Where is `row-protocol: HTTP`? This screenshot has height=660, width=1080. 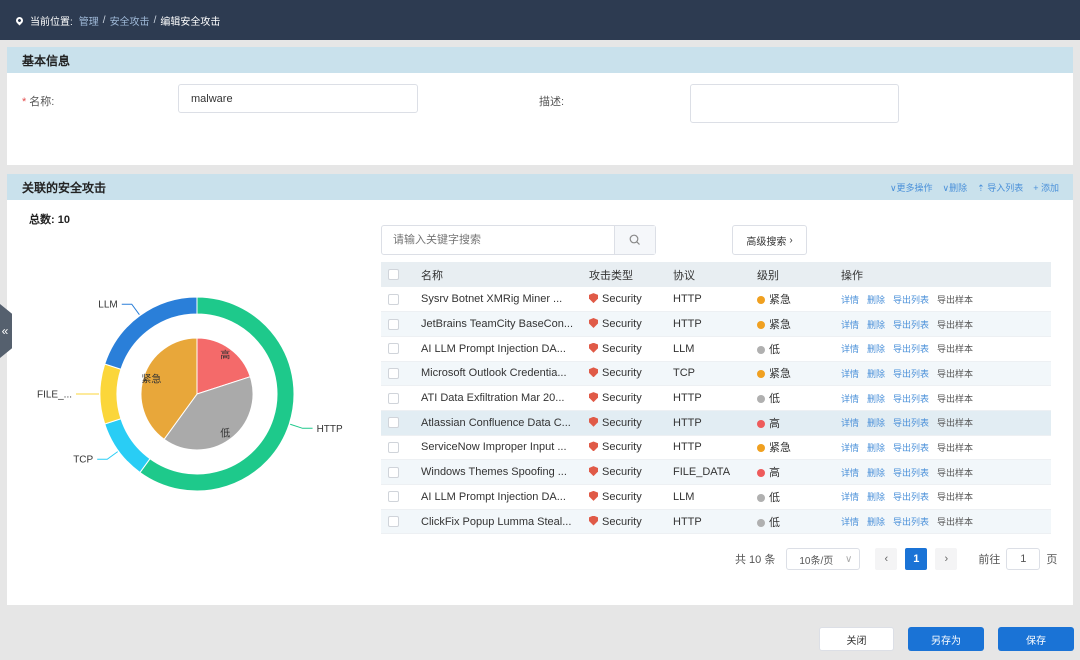 row-protocol: HTTP is located at coordinates (715, 300).